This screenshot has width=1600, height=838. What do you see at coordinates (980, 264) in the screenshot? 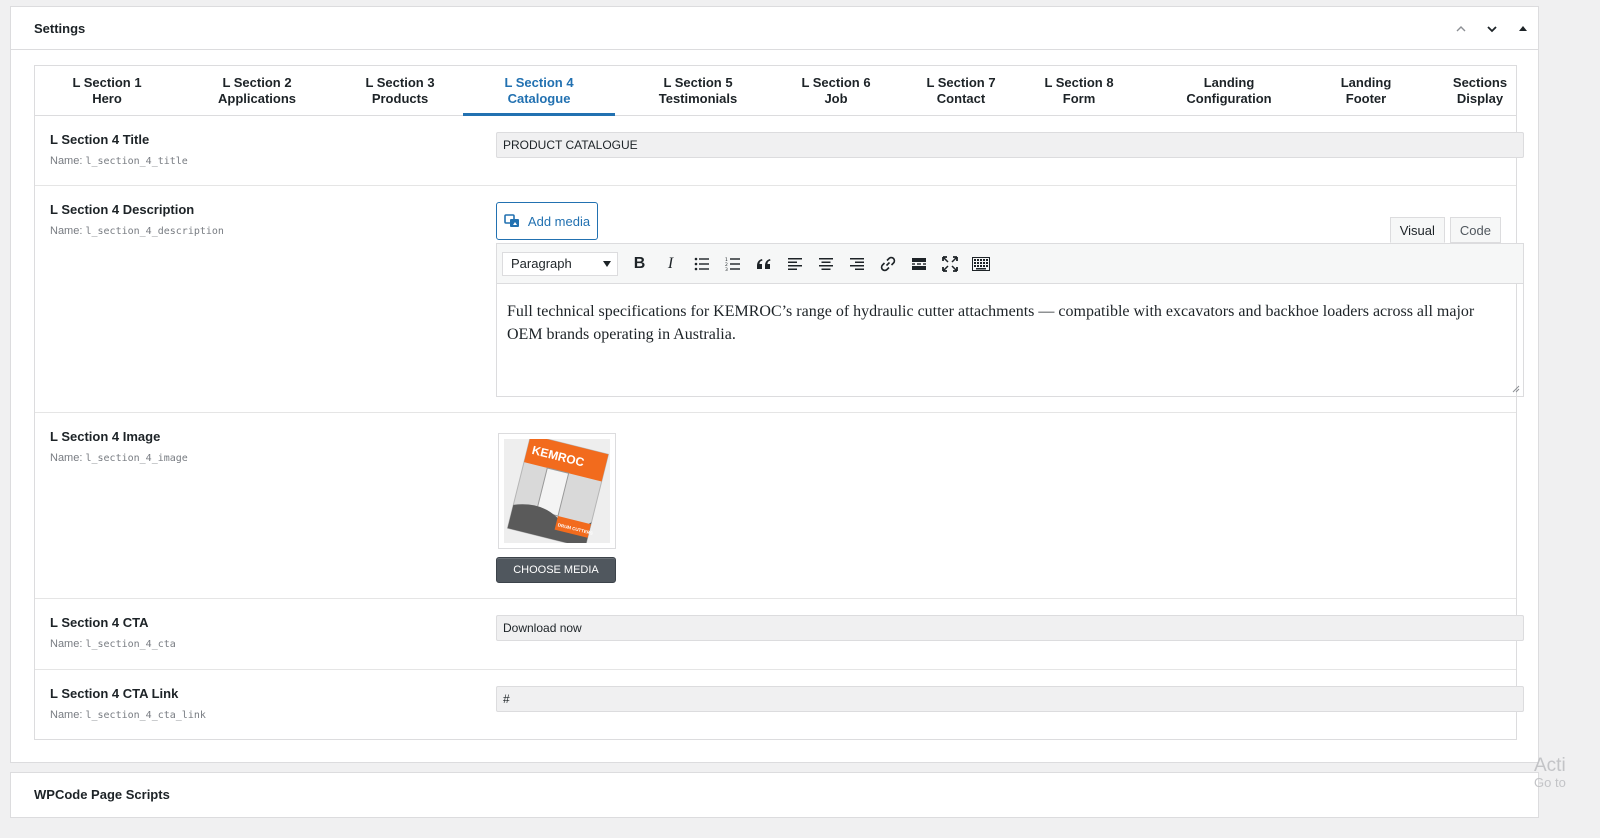
I see `toolbar-toggle-icon` at bounding box center [980, 264].